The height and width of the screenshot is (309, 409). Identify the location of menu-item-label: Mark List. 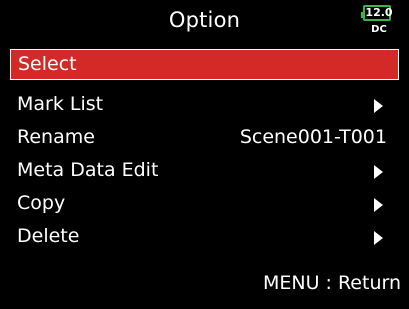
(60, 104).